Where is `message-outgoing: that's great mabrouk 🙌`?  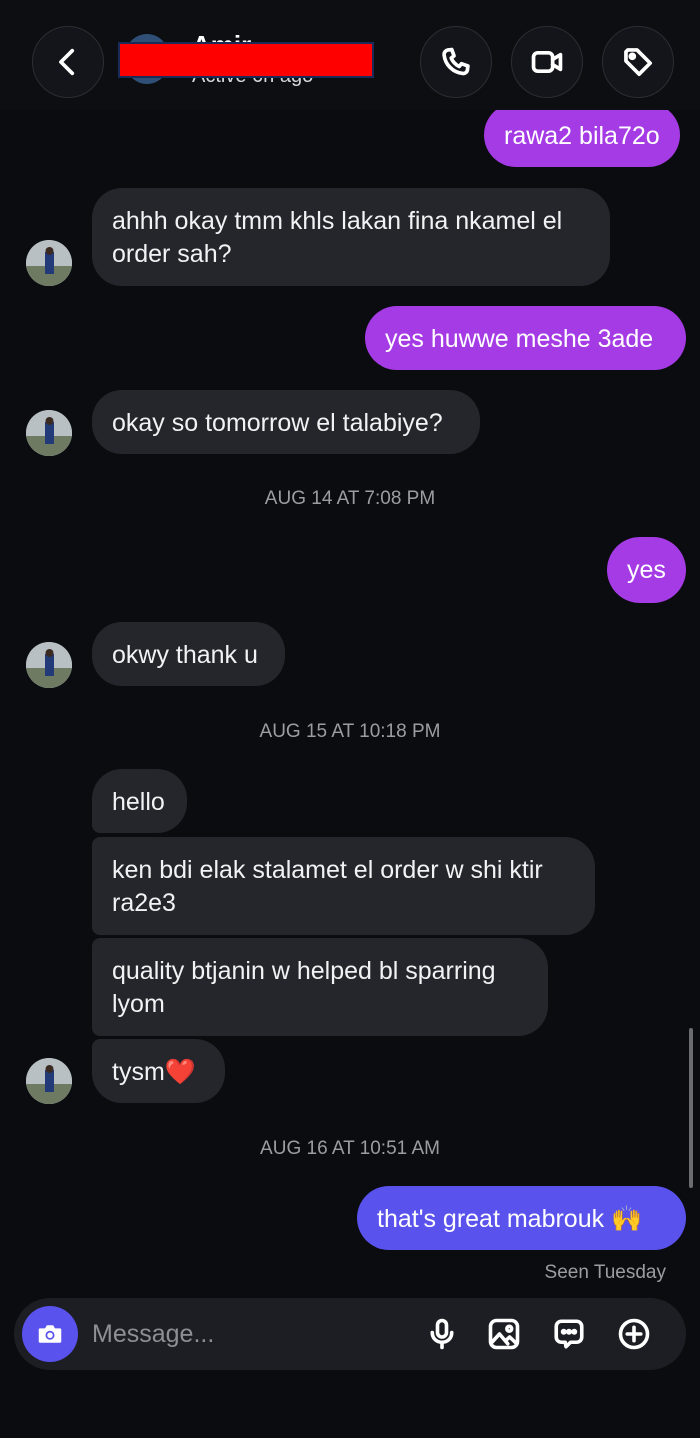
message-outgoing: that's great mabrouk 🙌 is located at coordinates (521, 1218).